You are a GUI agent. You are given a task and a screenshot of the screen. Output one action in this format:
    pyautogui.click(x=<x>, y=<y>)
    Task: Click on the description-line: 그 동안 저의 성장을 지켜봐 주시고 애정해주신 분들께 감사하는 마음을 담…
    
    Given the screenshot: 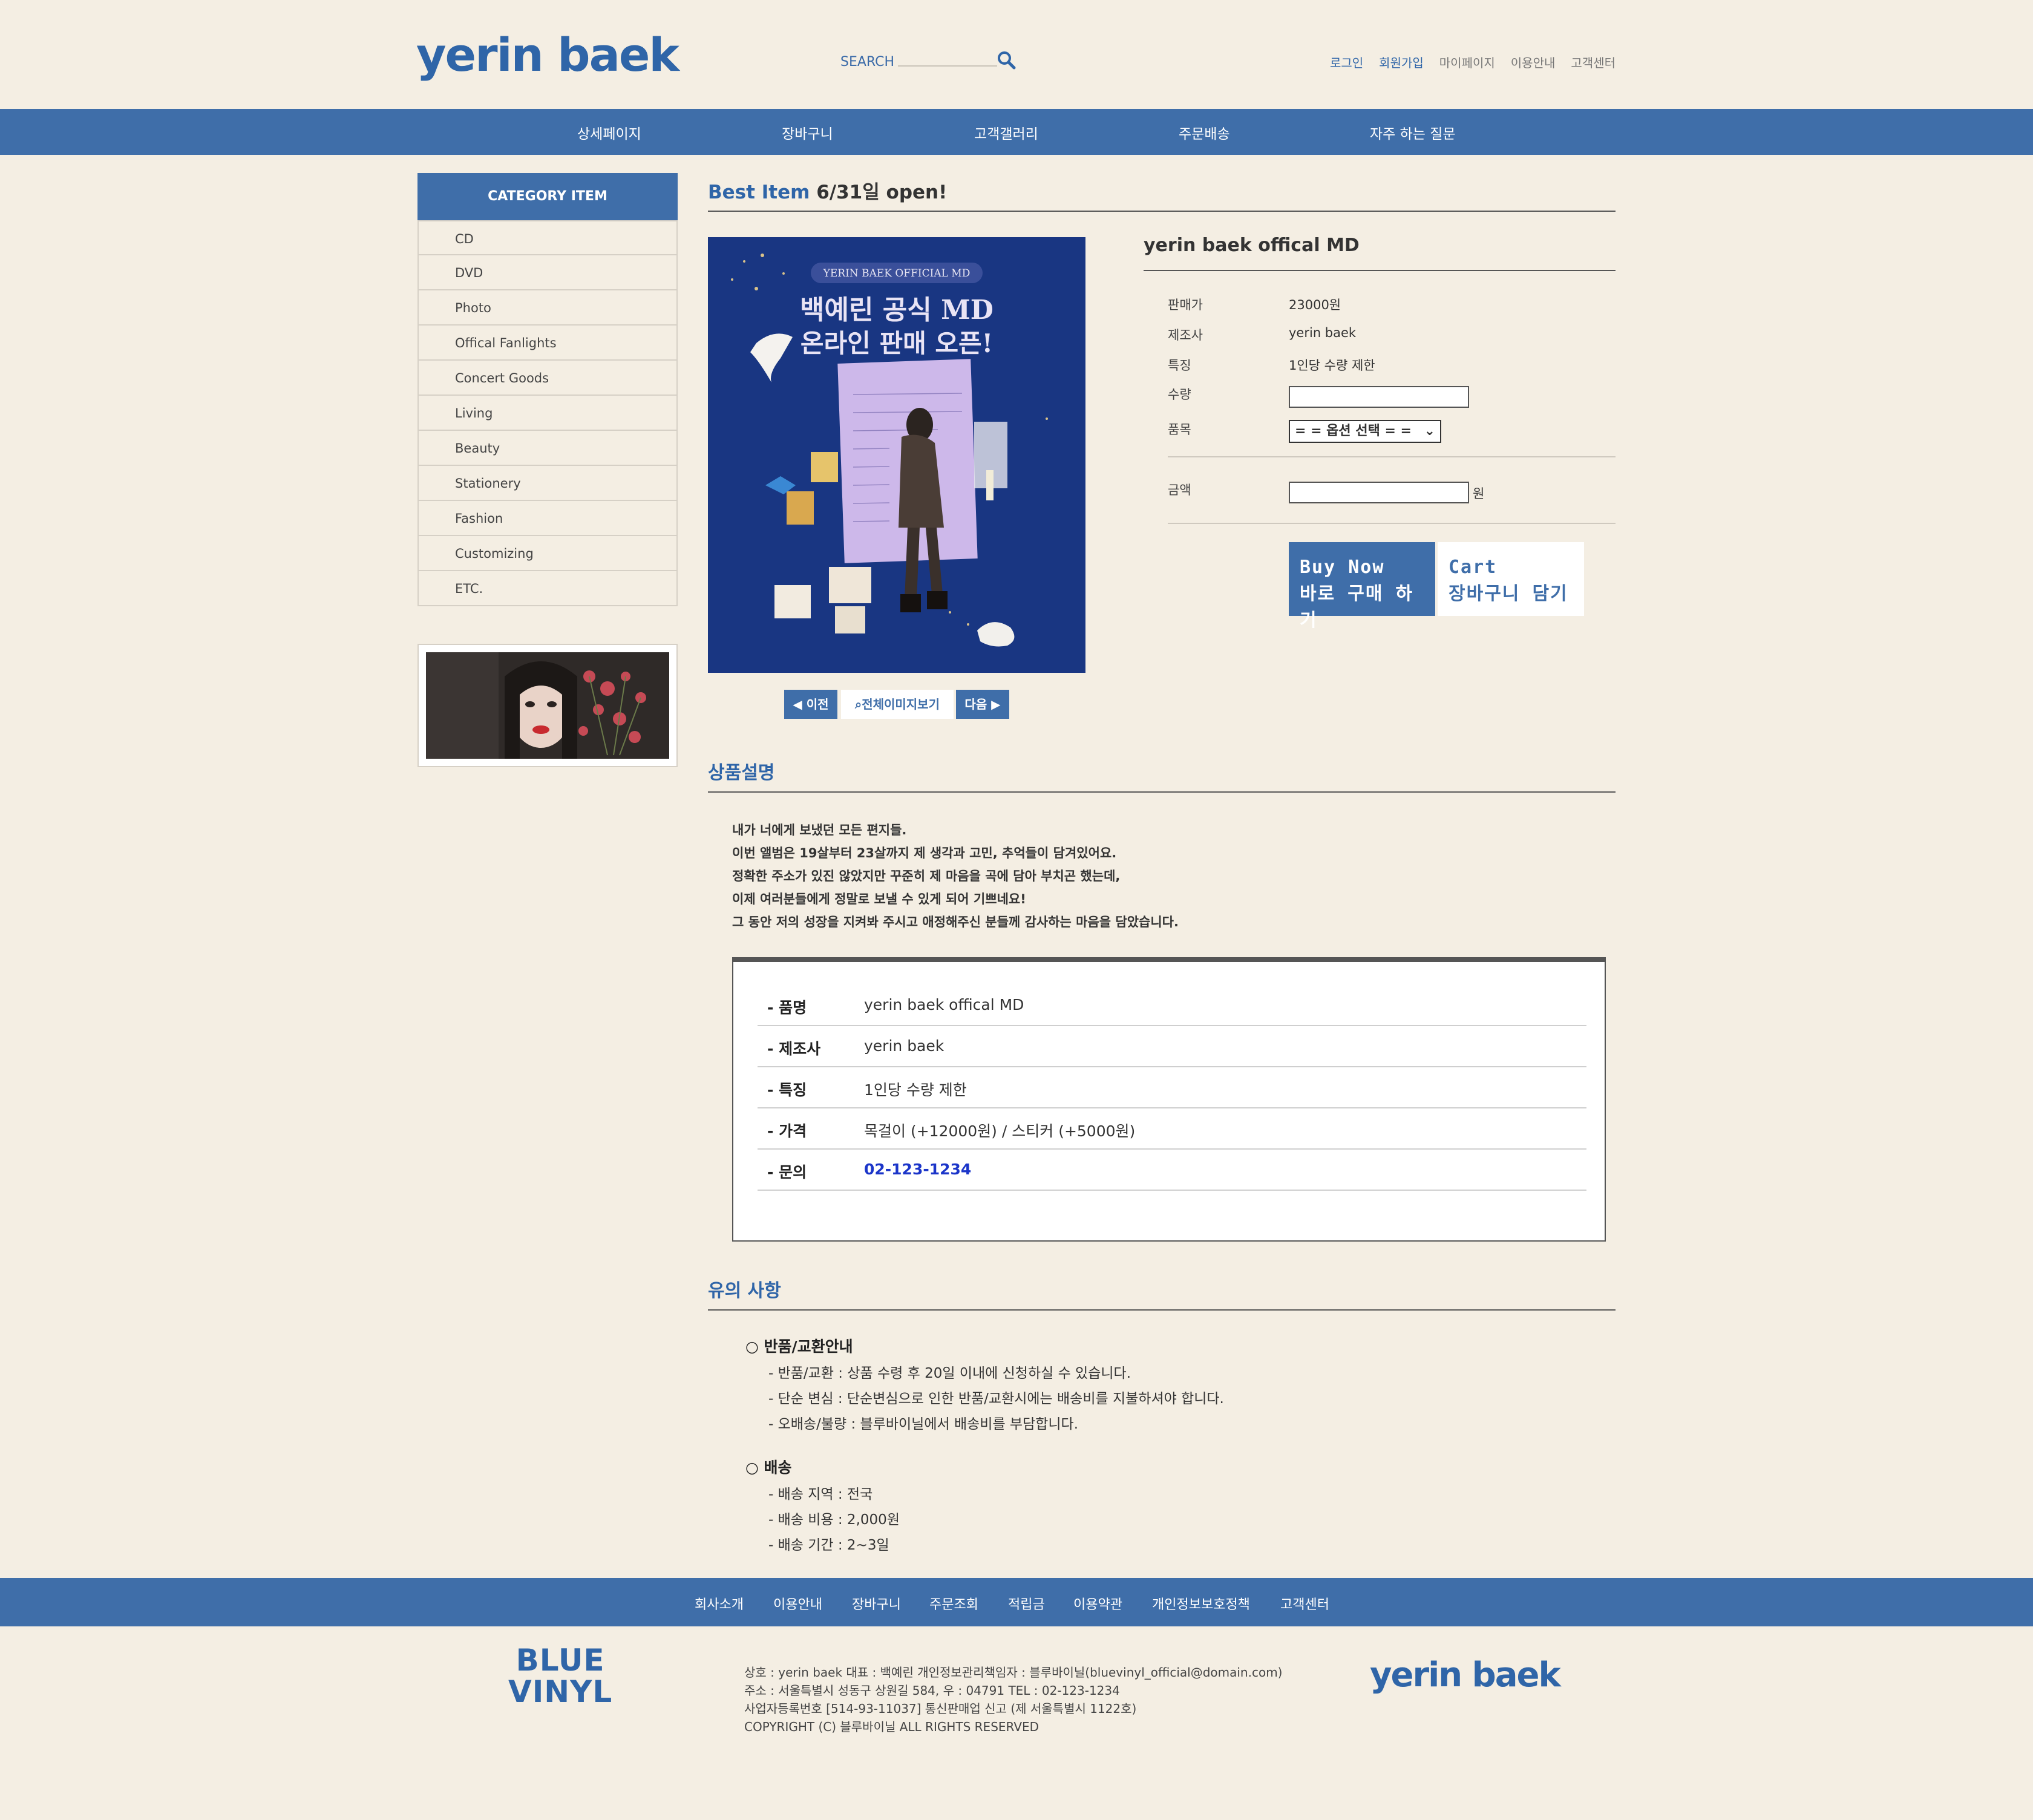 What is the action you would take?
    pyautogui.click(x=955, y=922)
    